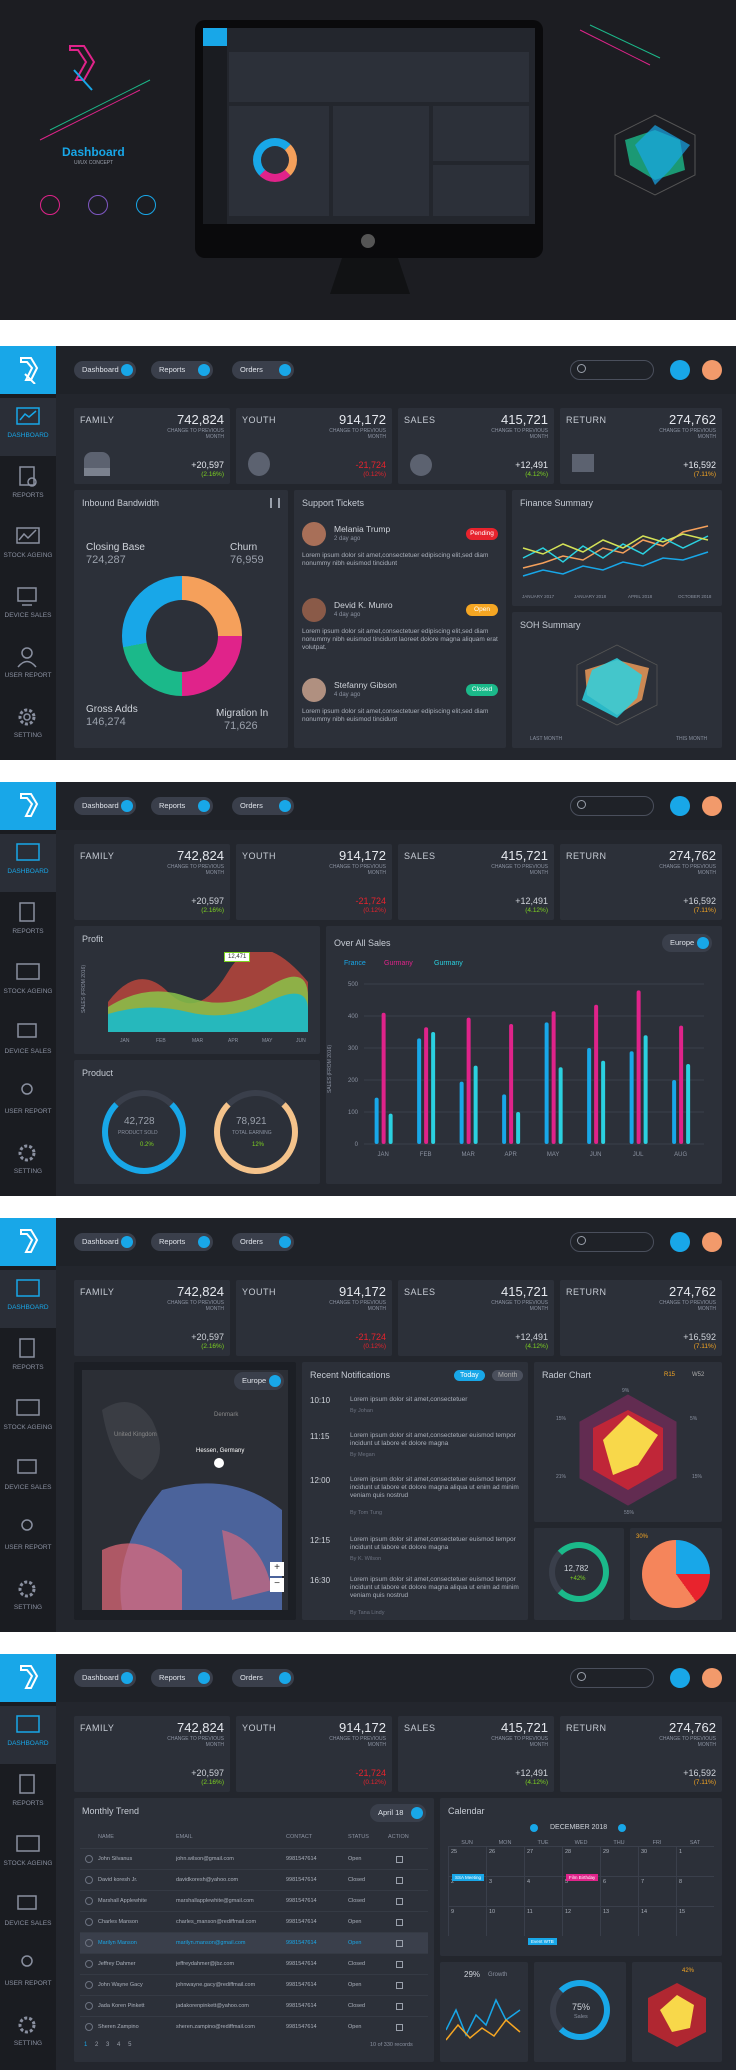  I want to click on europe-heat-map, so click(185, 1490).